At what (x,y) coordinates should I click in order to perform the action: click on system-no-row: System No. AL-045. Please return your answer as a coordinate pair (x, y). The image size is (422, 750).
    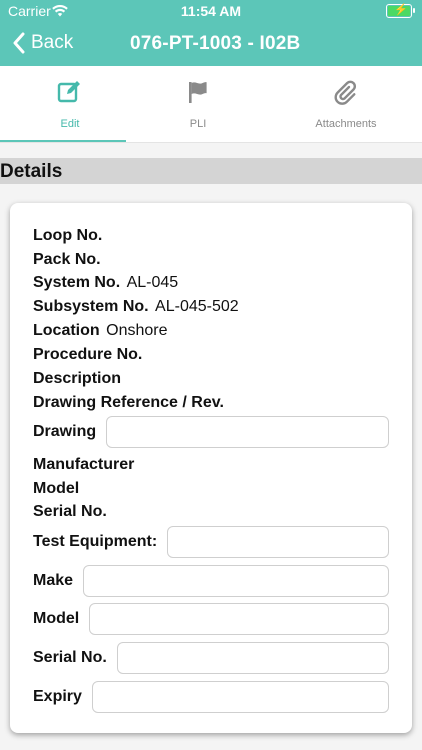
    Looking at the image, I should click on (105, 283).